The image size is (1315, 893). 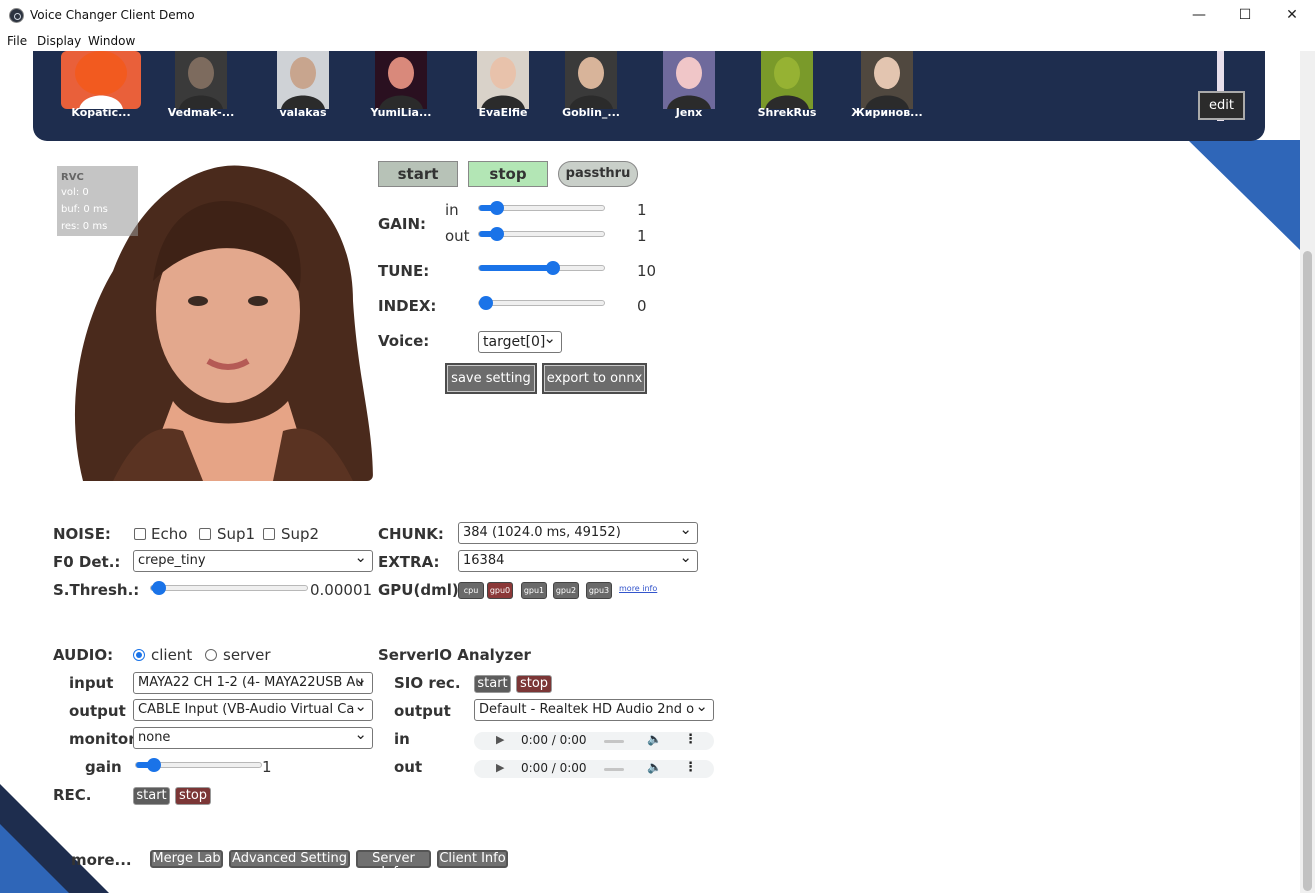 What do you see at coordinates (492, 684) in the screenshot?
I see `sio-start-button: start` at bounding box center [492, 684].